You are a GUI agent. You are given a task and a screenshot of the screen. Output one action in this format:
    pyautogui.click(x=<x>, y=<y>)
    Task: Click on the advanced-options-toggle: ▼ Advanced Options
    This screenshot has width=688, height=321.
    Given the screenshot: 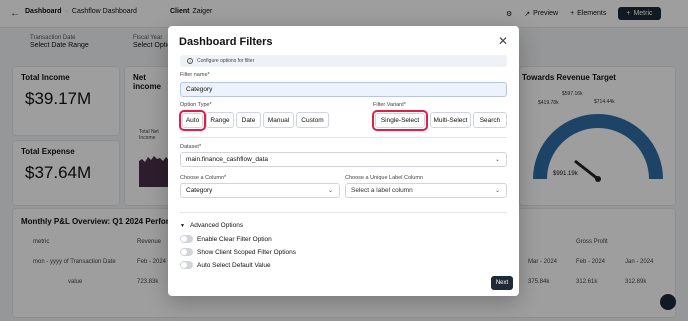 What is the action you would take?
    pyautogui.click(x=211, y=225)
    